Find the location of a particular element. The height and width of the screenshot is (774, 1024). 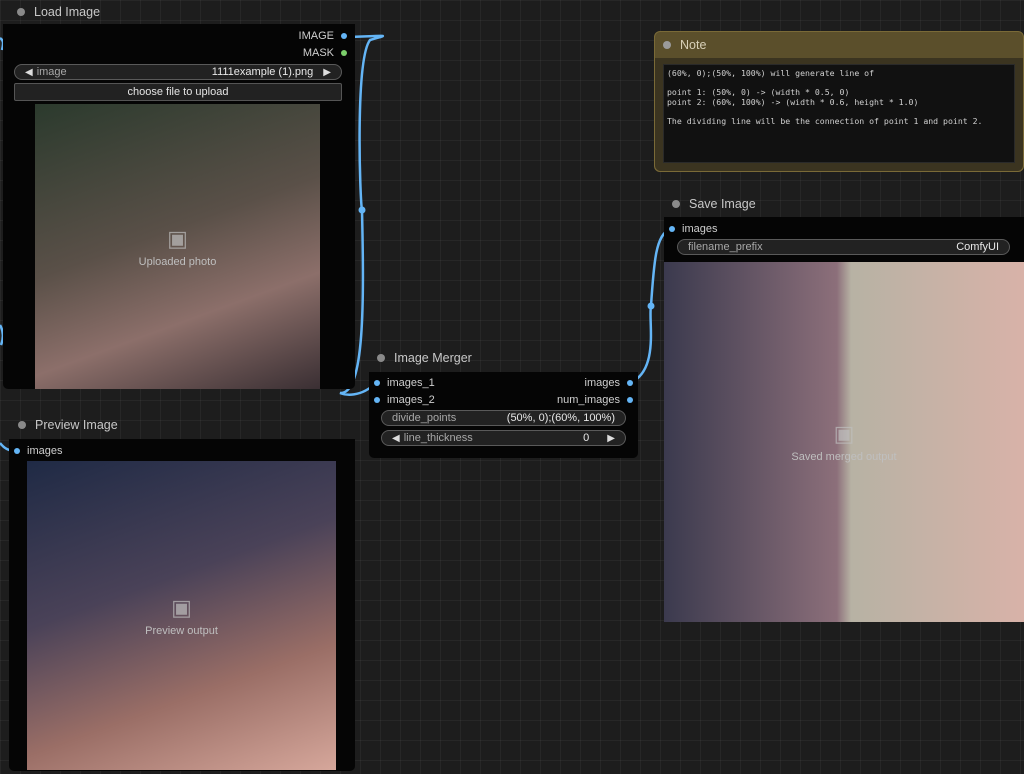

output-label: images is located at coordinates (602, 383).